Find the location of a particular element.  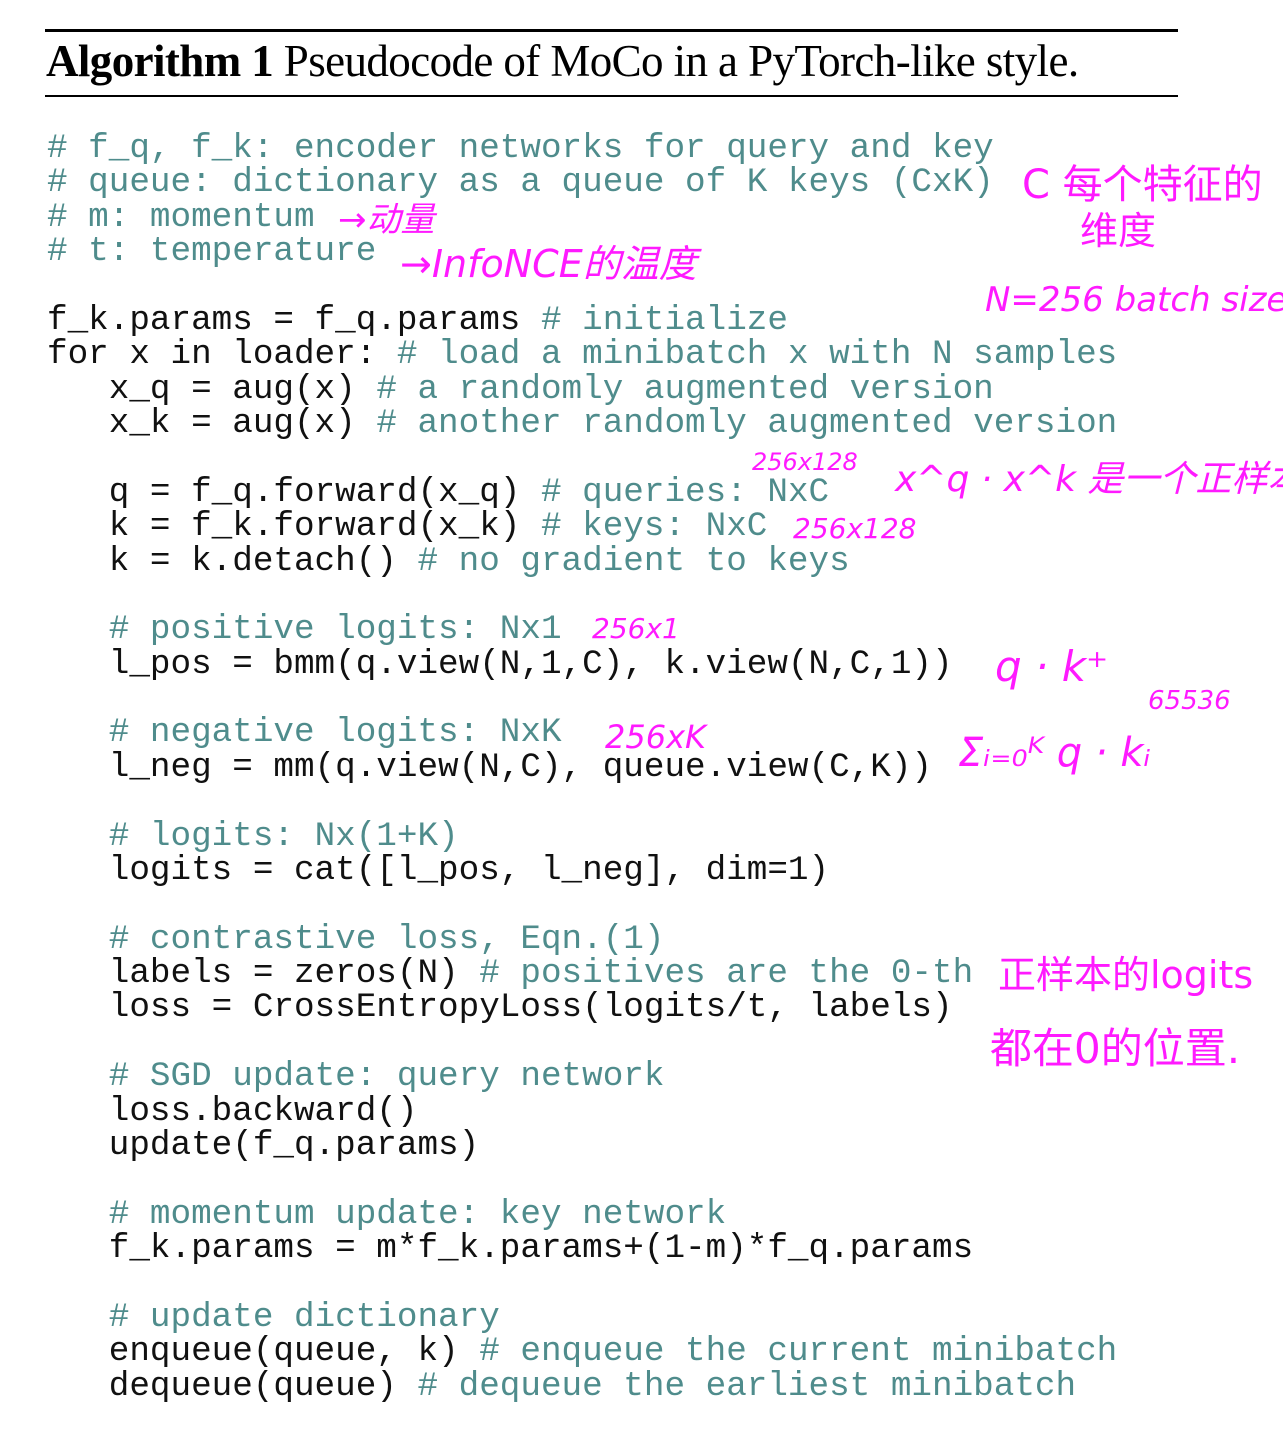

code-line: l_neg = mm(q.view(N,C), queue.view(C,K)) is located at coordinates (582, 767).